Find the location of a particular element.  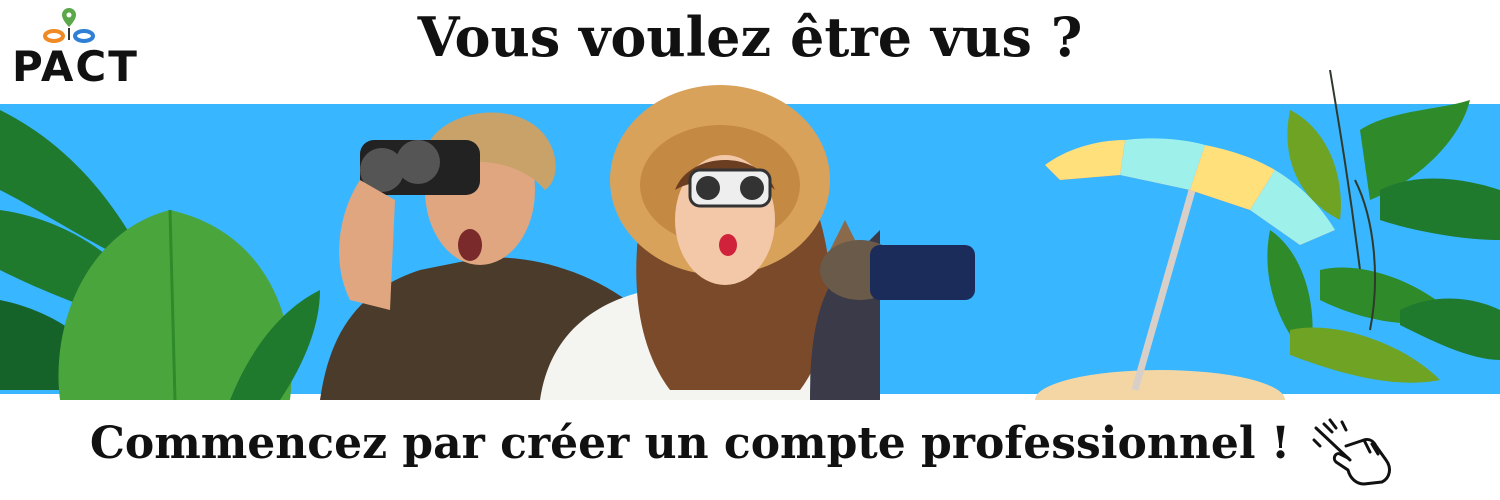

headline: Vous voulez être vus ? is located at coordinates (750, 37).